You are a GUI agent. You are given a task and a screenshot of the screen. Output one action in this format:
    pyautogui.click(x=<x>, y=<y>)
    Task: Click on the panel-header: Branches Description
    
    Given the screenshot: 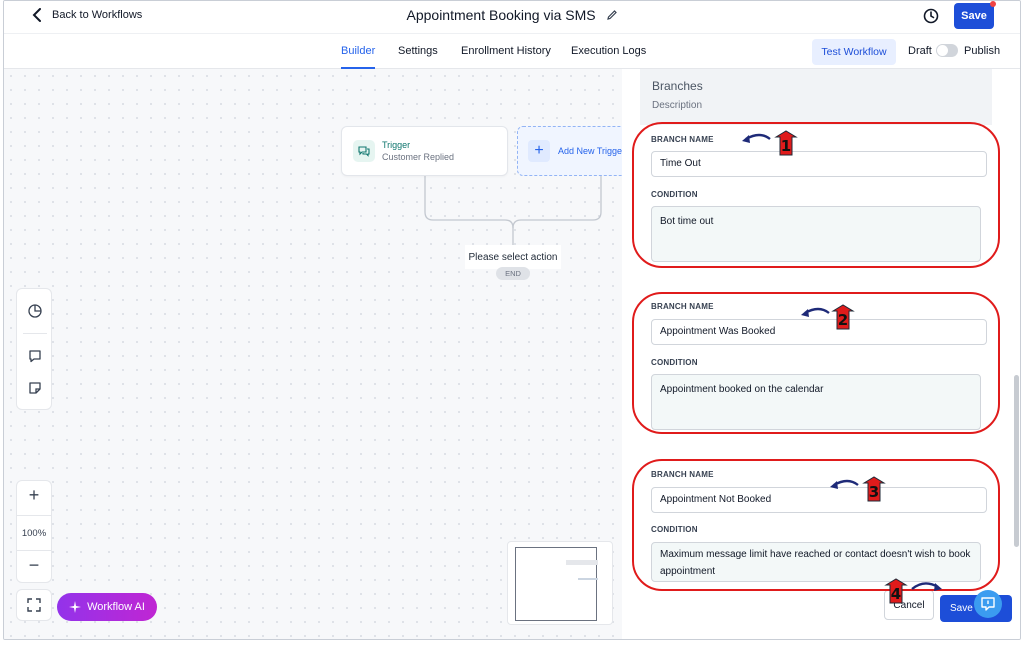 What is the action you would take?
    pyautogui.click(x=816, y=97)
    